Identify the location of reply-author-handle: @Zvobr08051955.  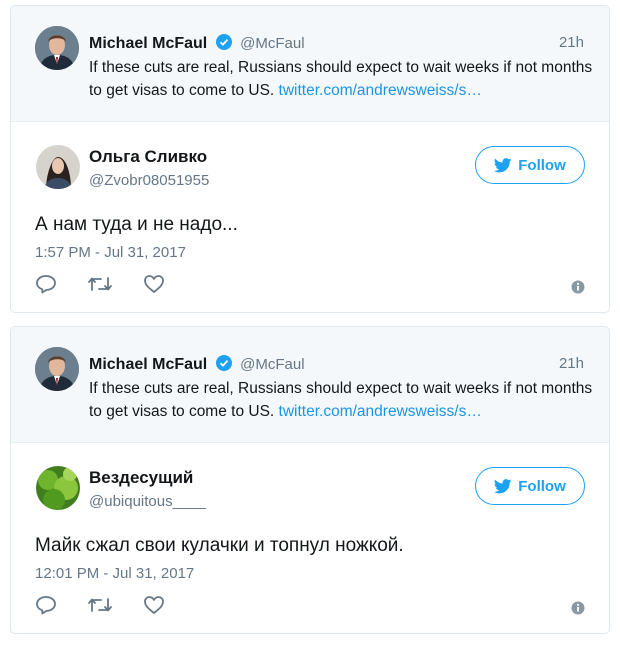
(149, 180).